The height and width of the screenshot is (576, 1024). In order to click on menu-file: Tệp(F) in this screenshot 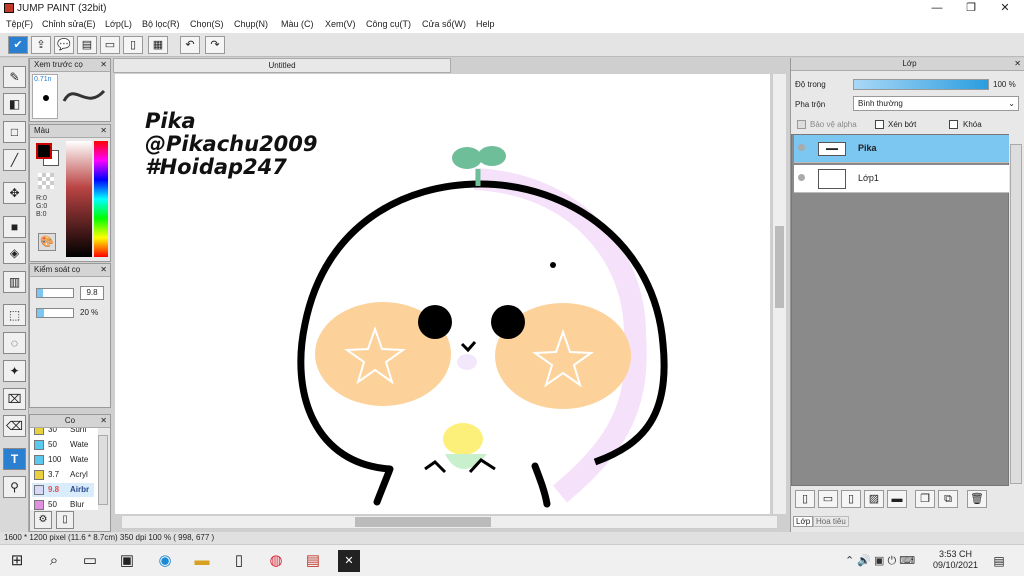, I will do `click(19, 24)`.